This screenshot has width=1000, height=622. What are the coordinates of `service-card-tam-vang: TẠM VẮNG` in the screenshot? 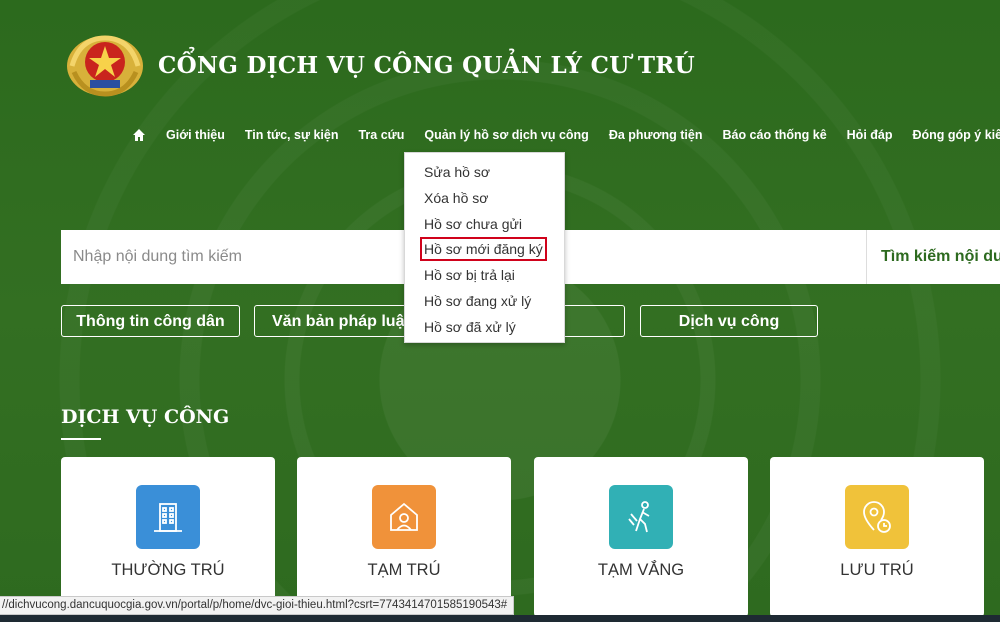 It's located at (641, 537).